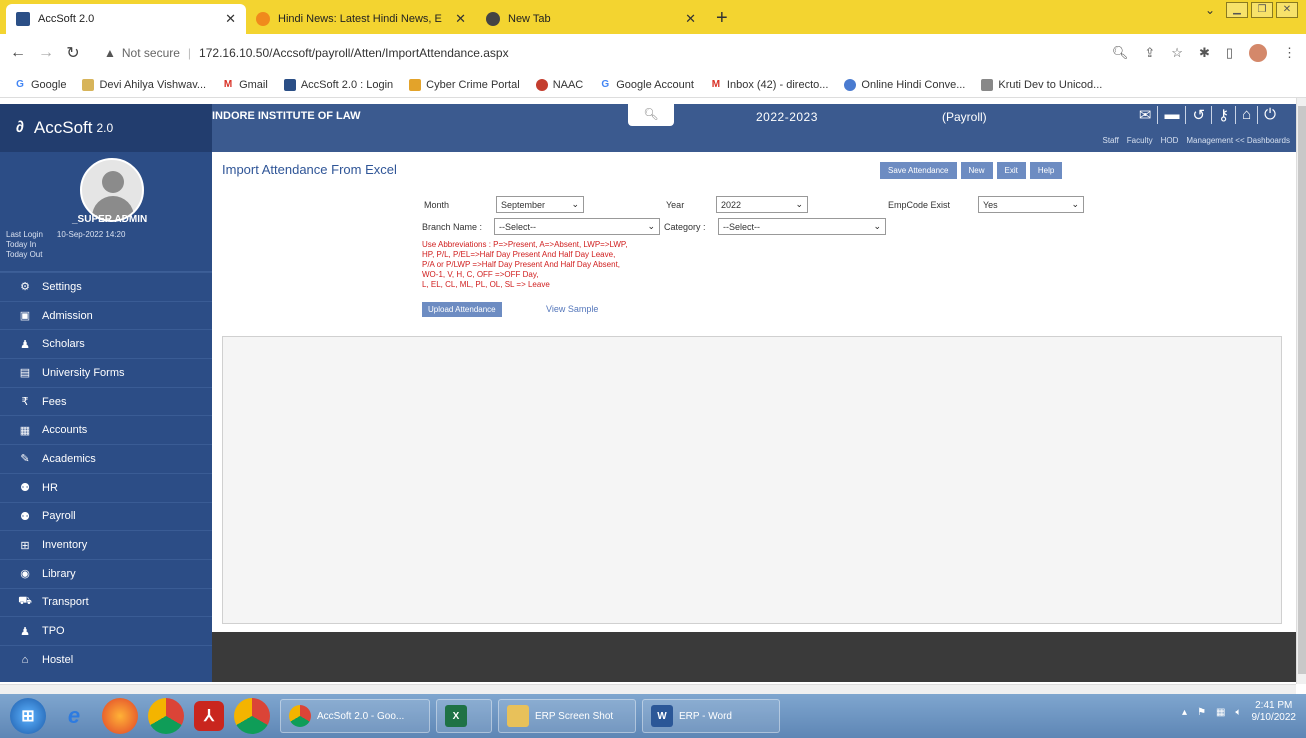 Image resolution: width=1306 pixels, height=738 pixels. Describe the element at coordinates (1238, 140) in the screenshot. I see `link-management: Management << Dashboards` at that location.